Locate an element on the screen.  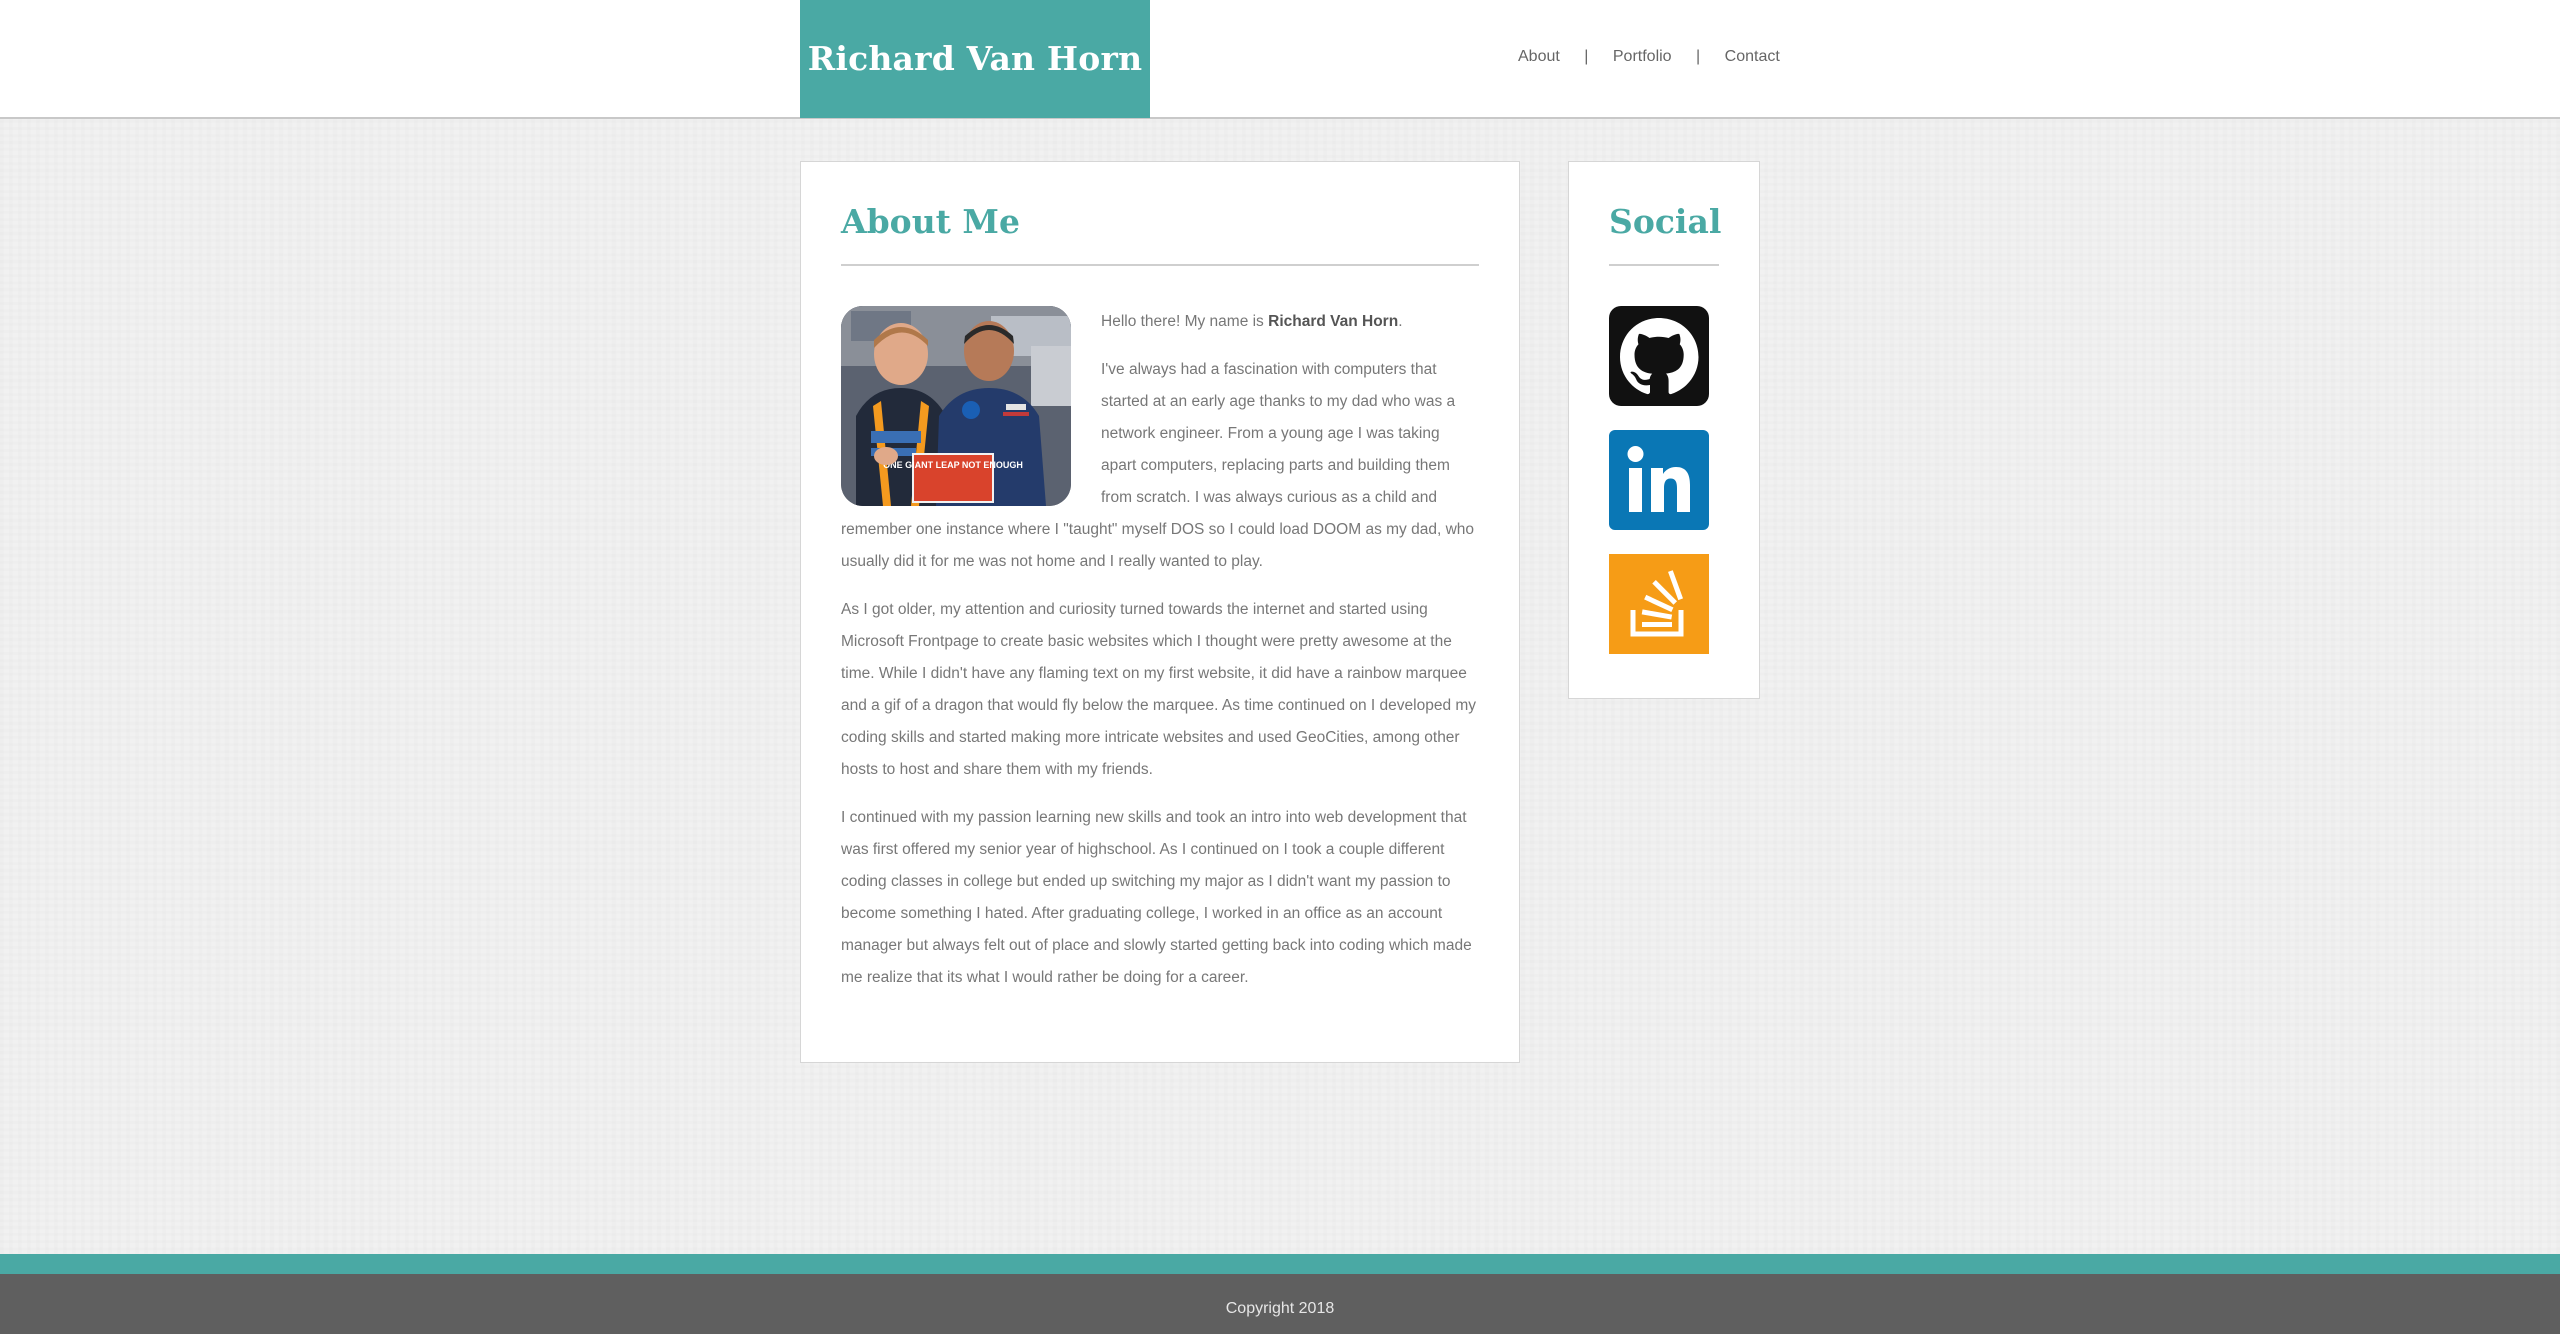
social-heading: Social is located at coordinates (1665, 234).